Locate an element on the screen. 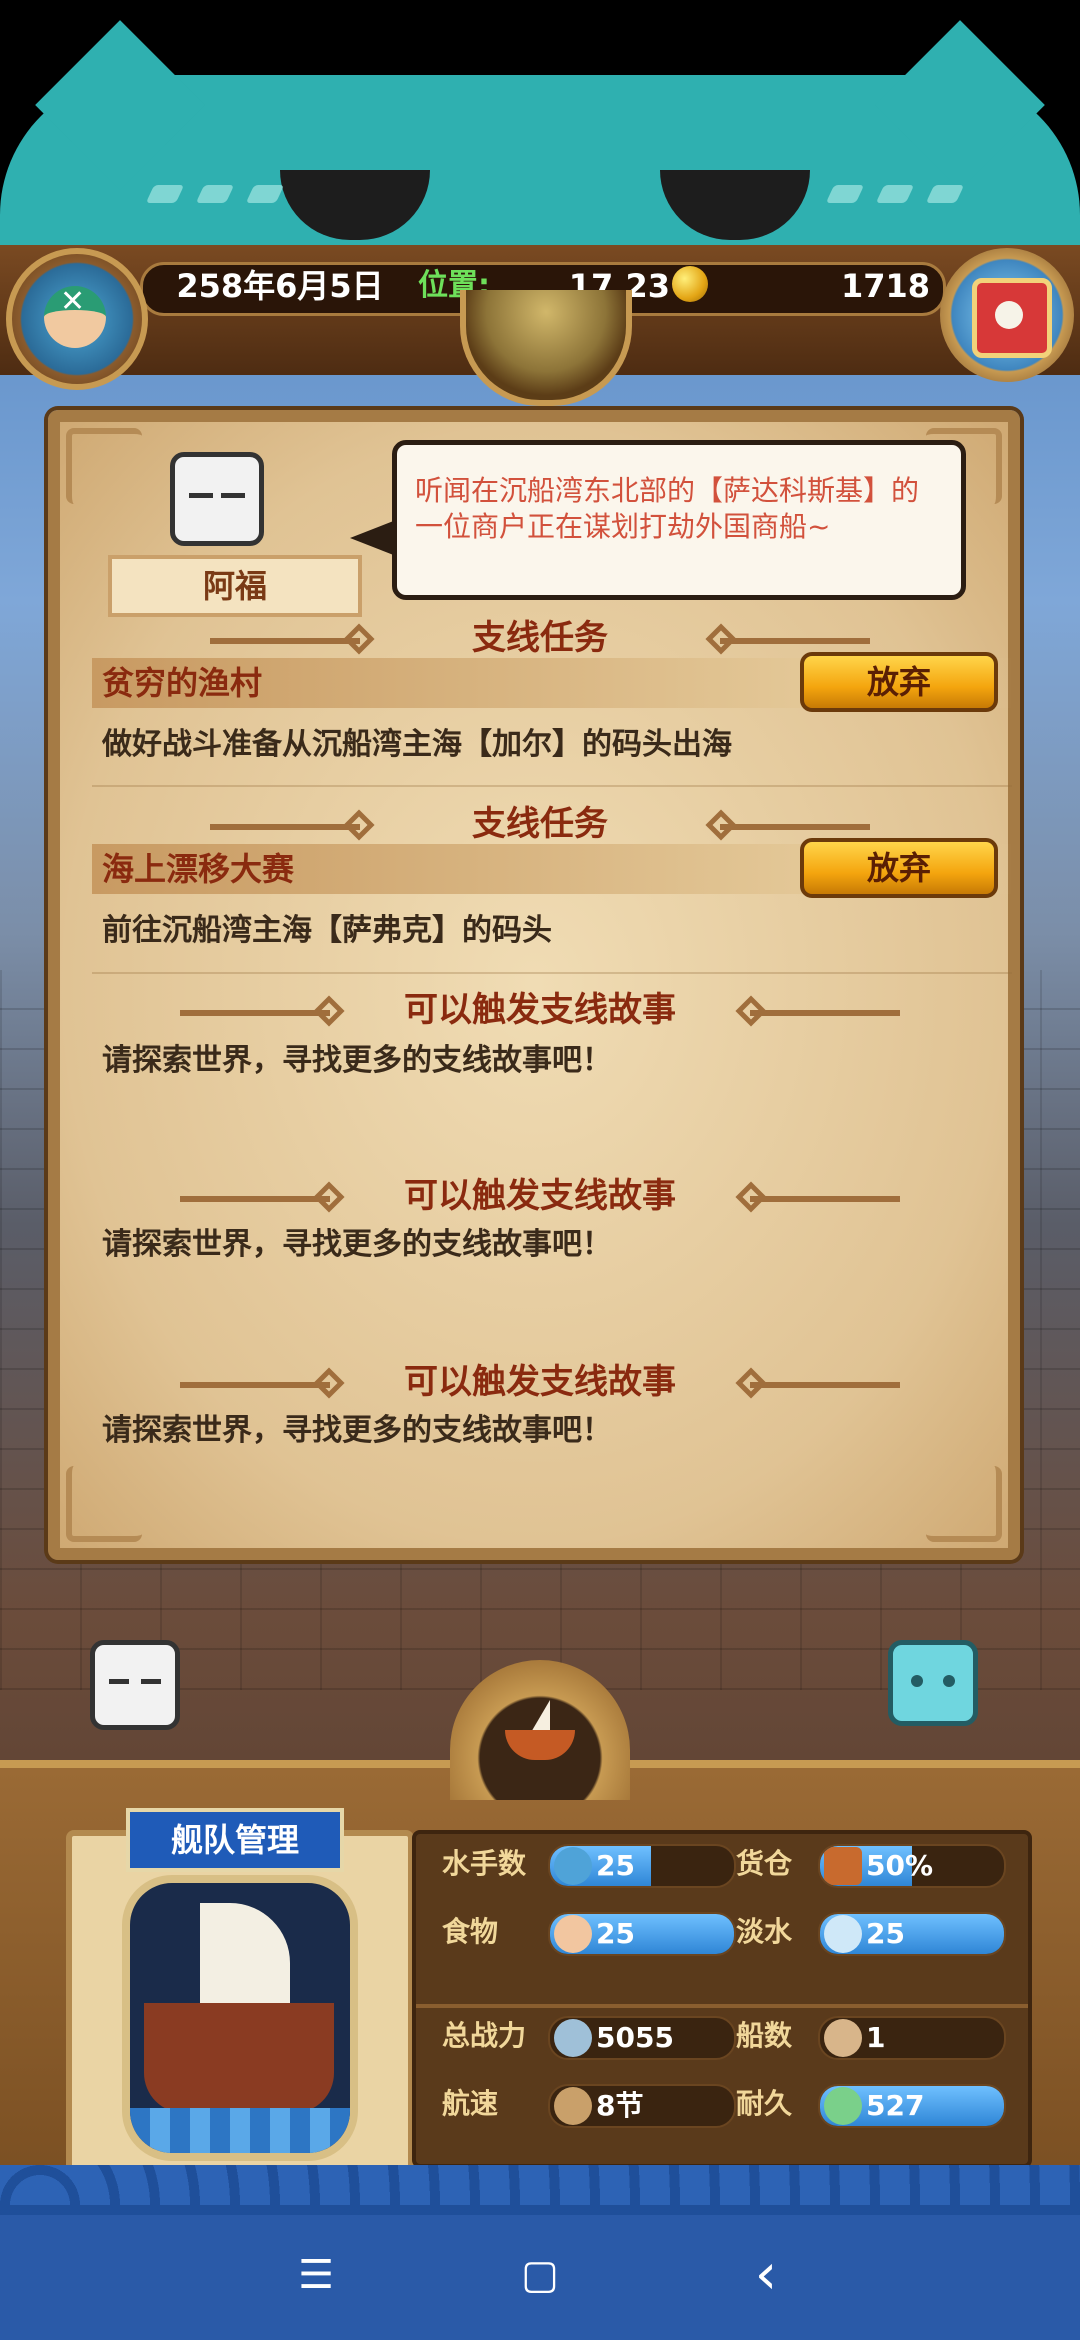 This screenshot has width=1080, height=2340. chest-icon is located at coordinates (1012, 318).